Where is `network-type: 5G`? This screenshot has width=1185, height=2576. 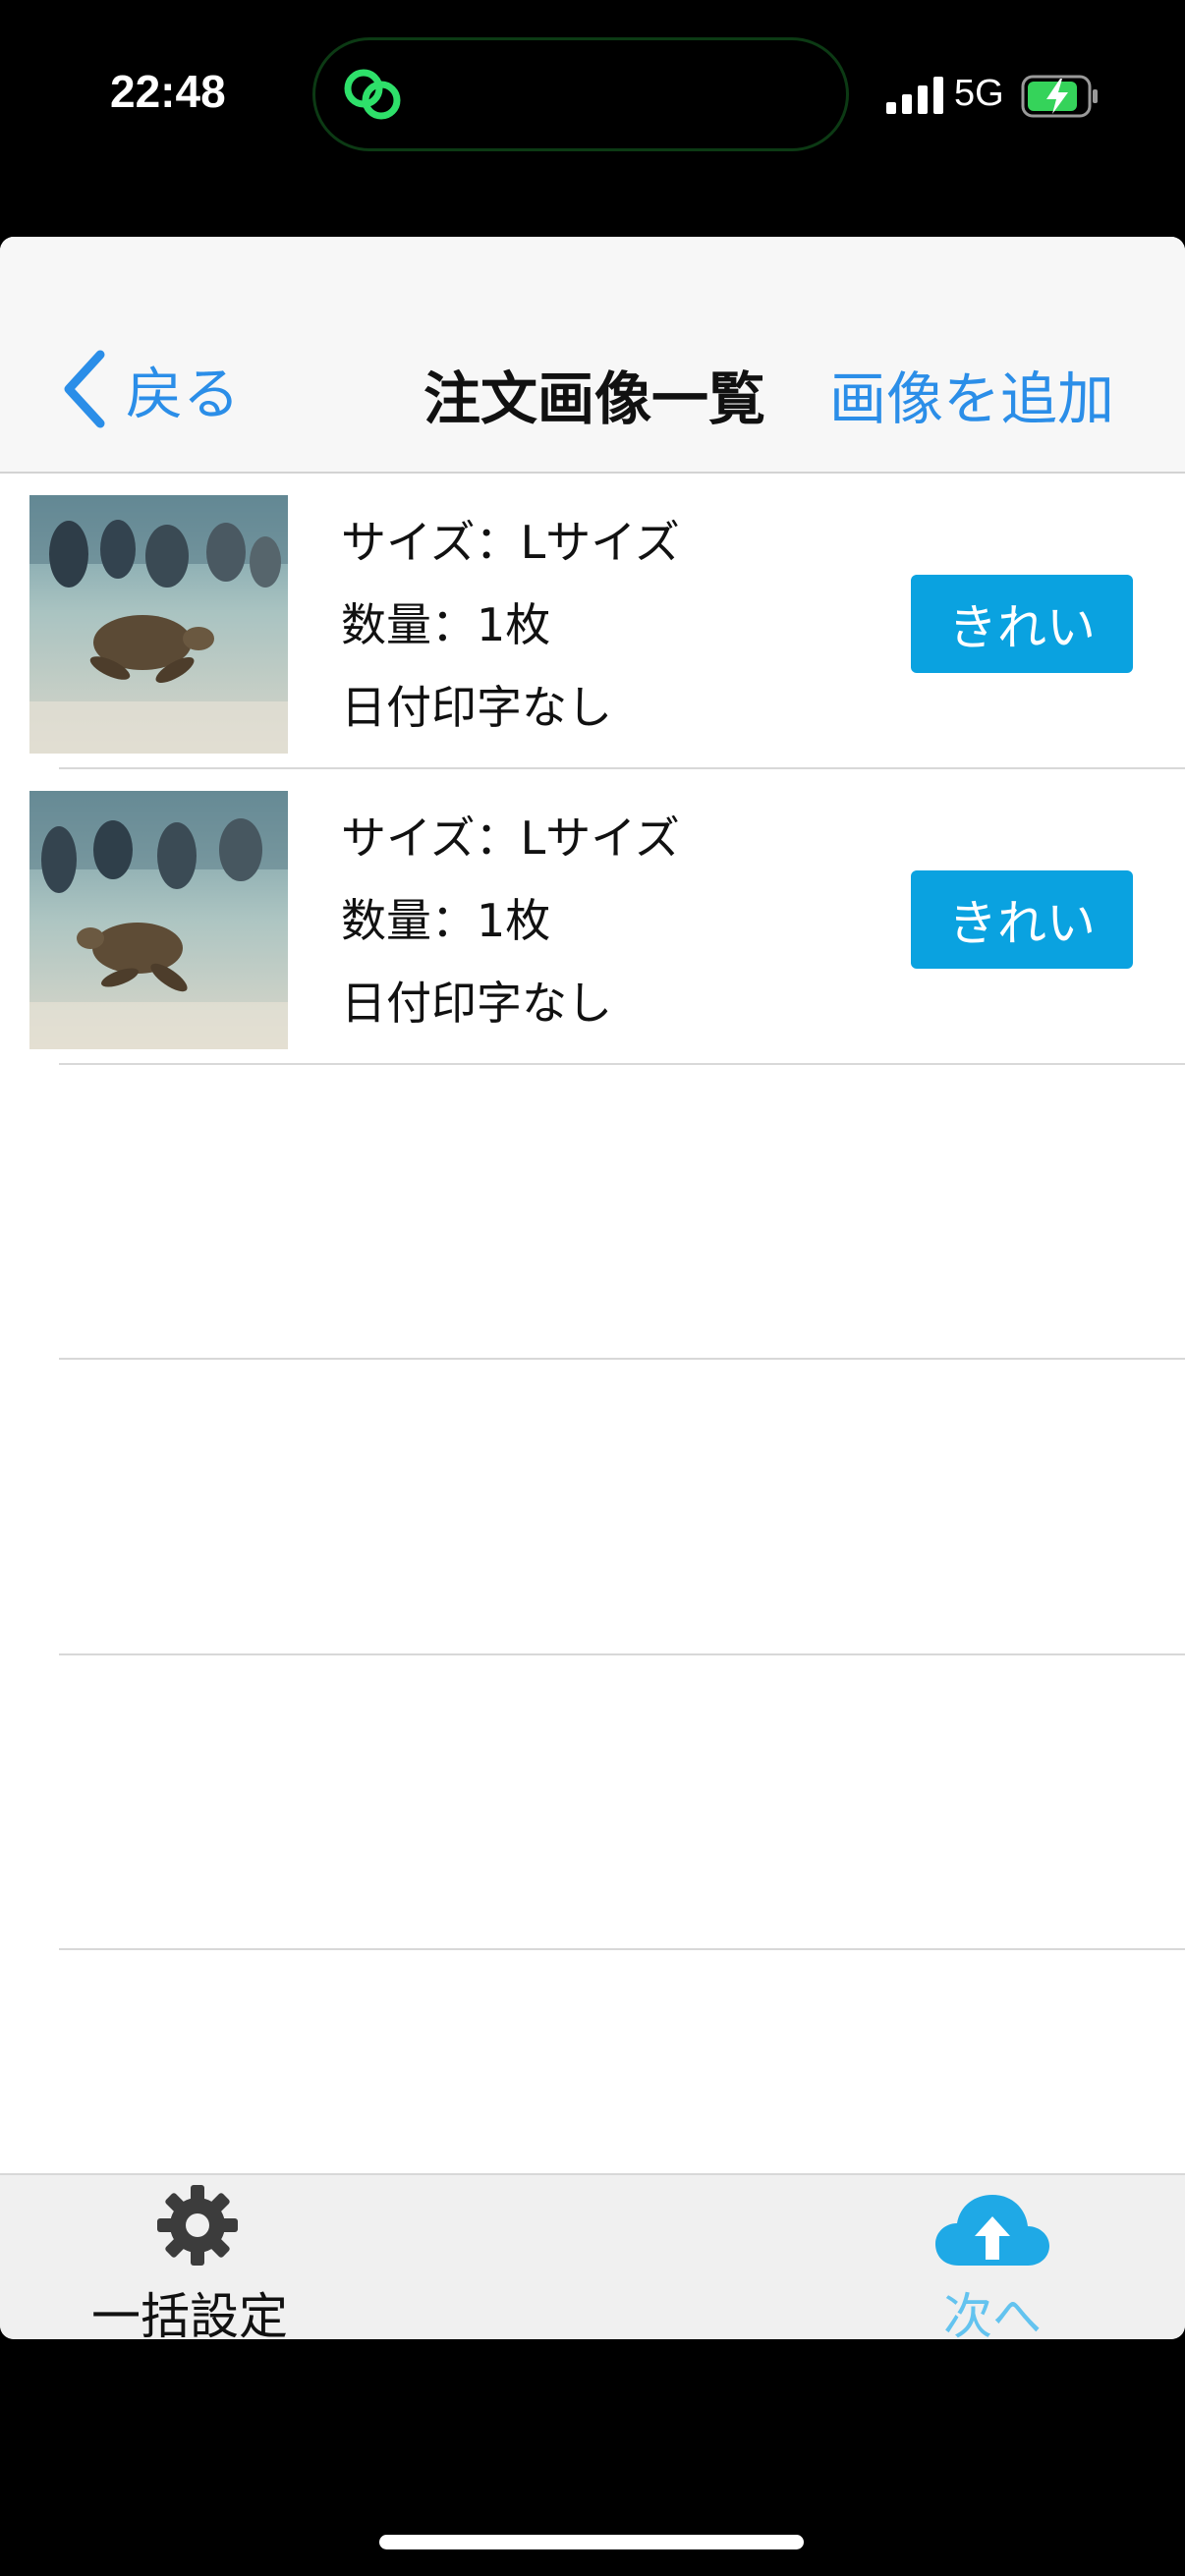
network-type: 5G is located at coordinates (979, 93).